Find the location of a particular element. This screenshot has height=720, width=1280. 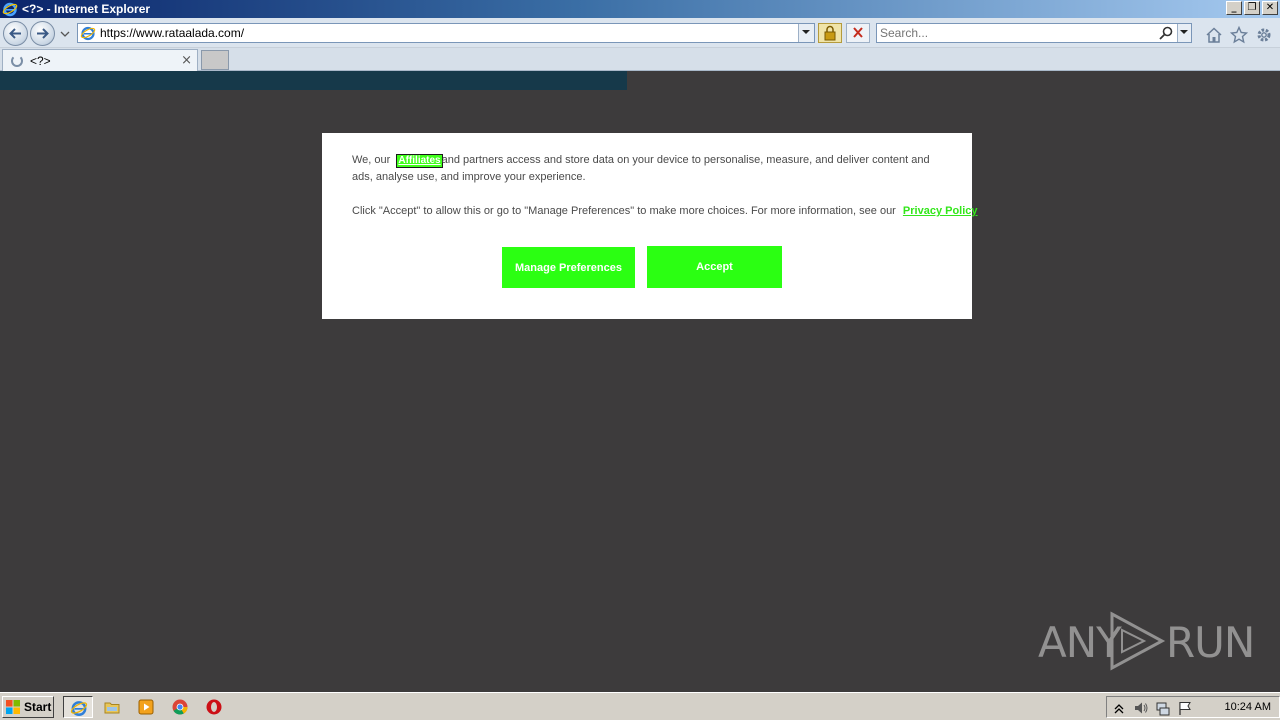

taskbar-app-internet-explorer is located at coordinates (78, 707).